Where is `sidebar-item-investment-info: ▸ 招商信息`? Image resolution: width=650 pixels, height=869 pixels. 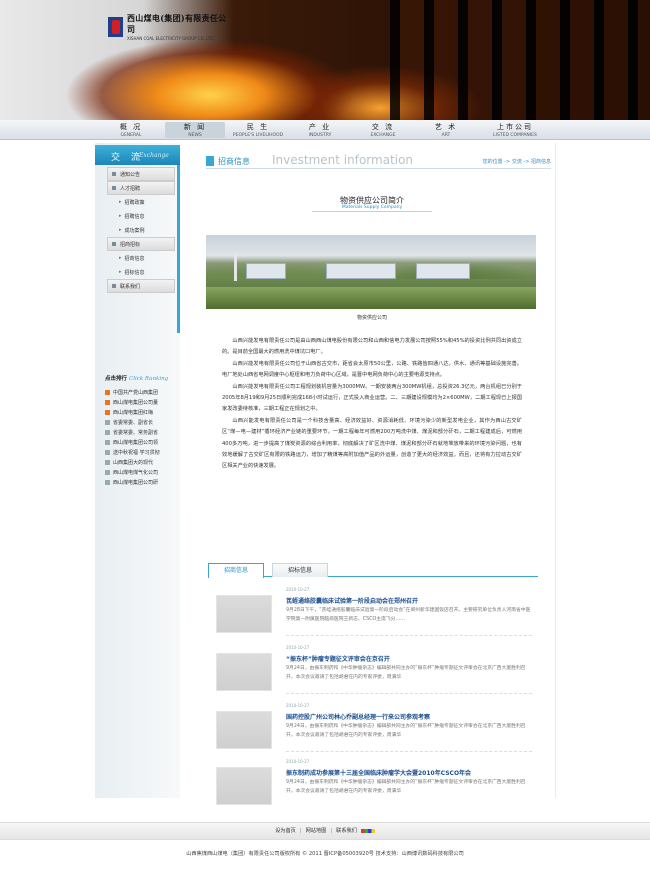
sidebar-item-investment-info: ▸ 招商信息 is located at coordinates (141, 258).